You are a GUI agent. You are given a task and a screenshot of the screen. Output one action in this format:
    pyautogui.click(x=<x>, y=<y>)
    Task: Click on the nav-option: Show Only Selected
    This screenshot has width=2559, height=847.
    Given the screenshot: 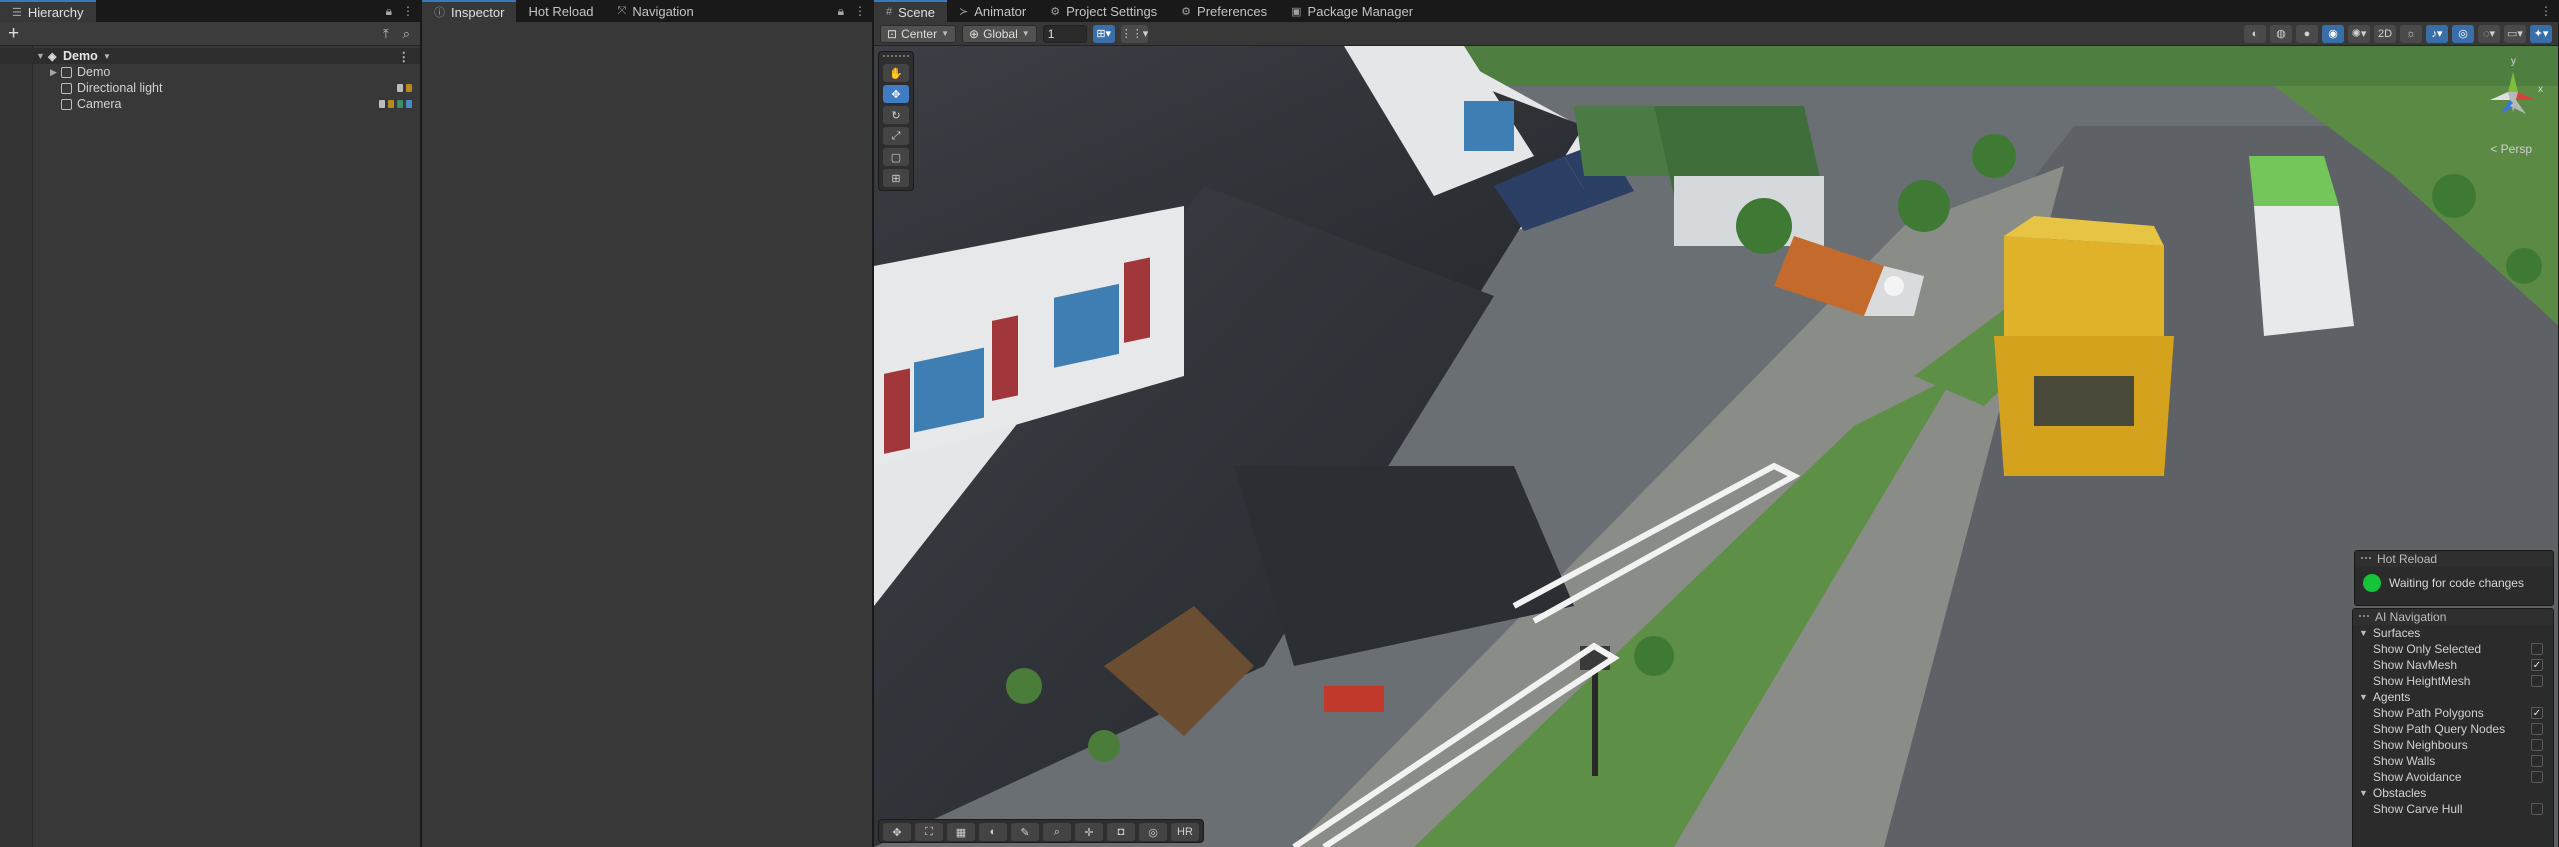 What is the action you would take?
    pyautogui.click(x=2453, y=649)
    